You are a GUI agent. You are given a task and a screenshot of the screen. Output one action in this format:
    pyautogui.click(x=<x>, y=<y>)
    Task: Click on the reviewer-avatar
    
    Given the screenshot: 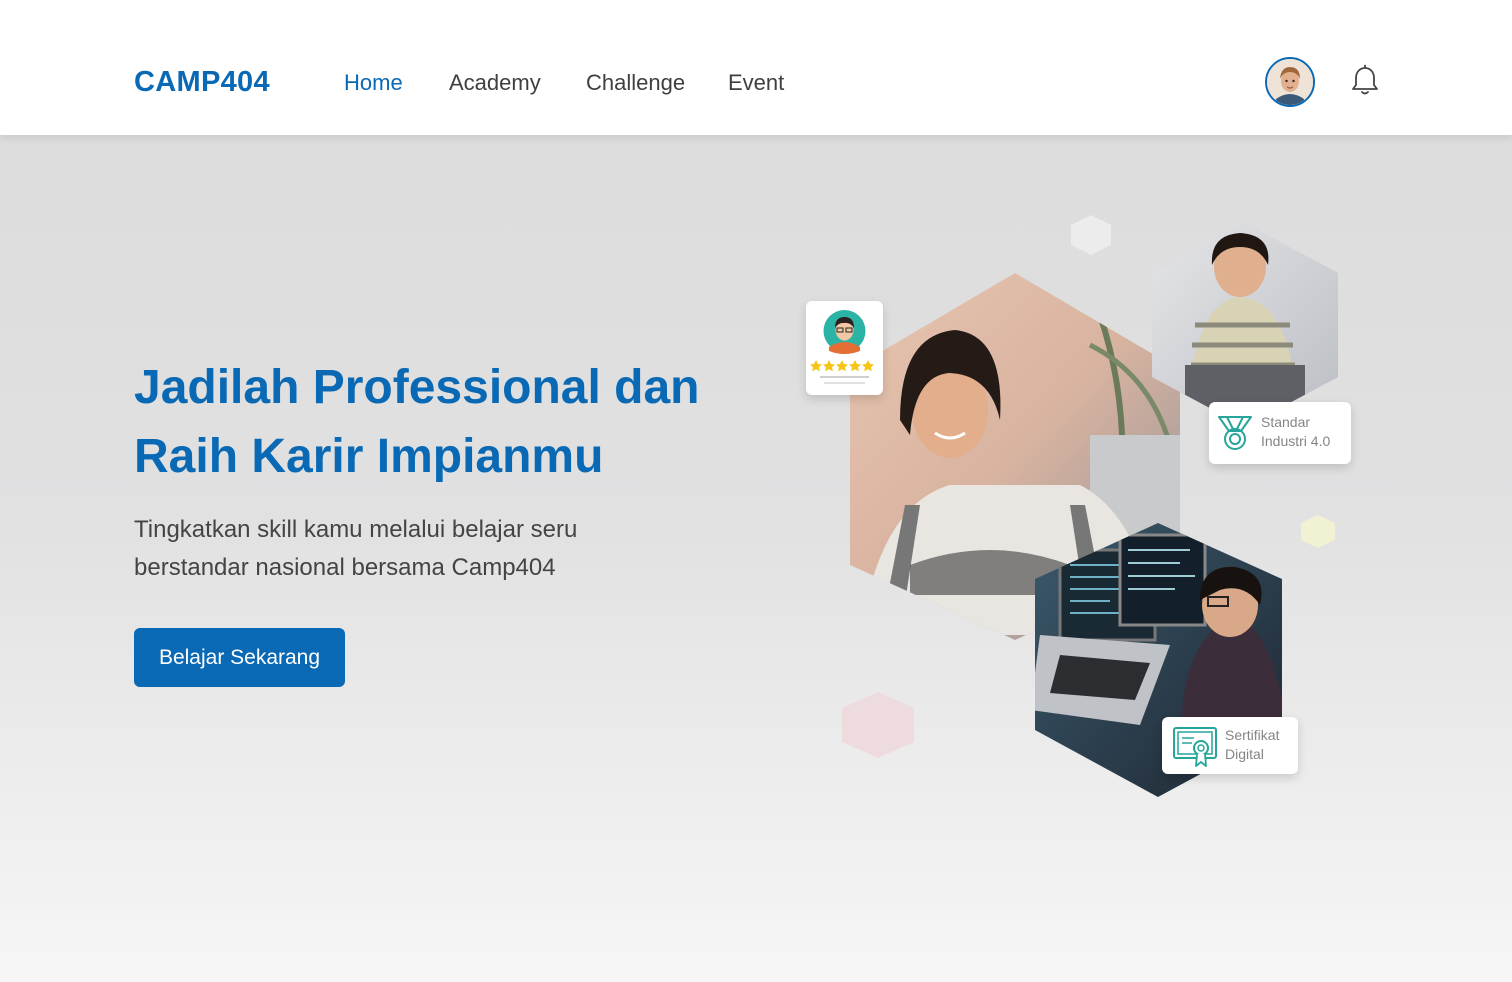 What is the action you would take?
    pyautogui.click(x=842, y=347)
    